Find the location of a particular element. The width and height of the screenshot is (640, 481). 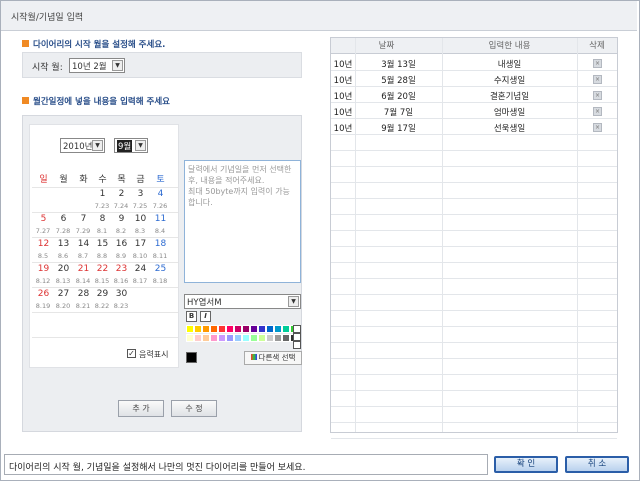

month-select: 9월 ▼ is located at coordinates (131, 145).